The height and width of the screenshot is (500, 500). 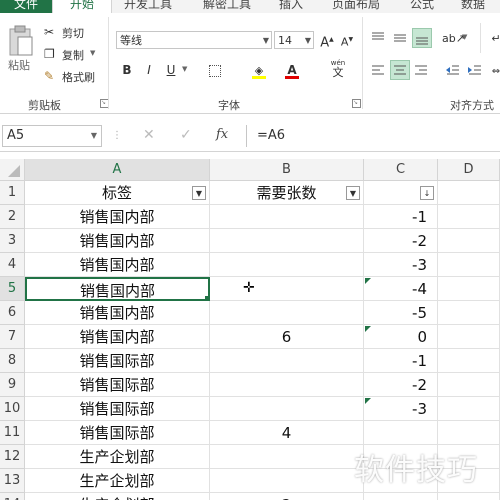 I want to click on column-header-b: B, so click(x=287, y=170).